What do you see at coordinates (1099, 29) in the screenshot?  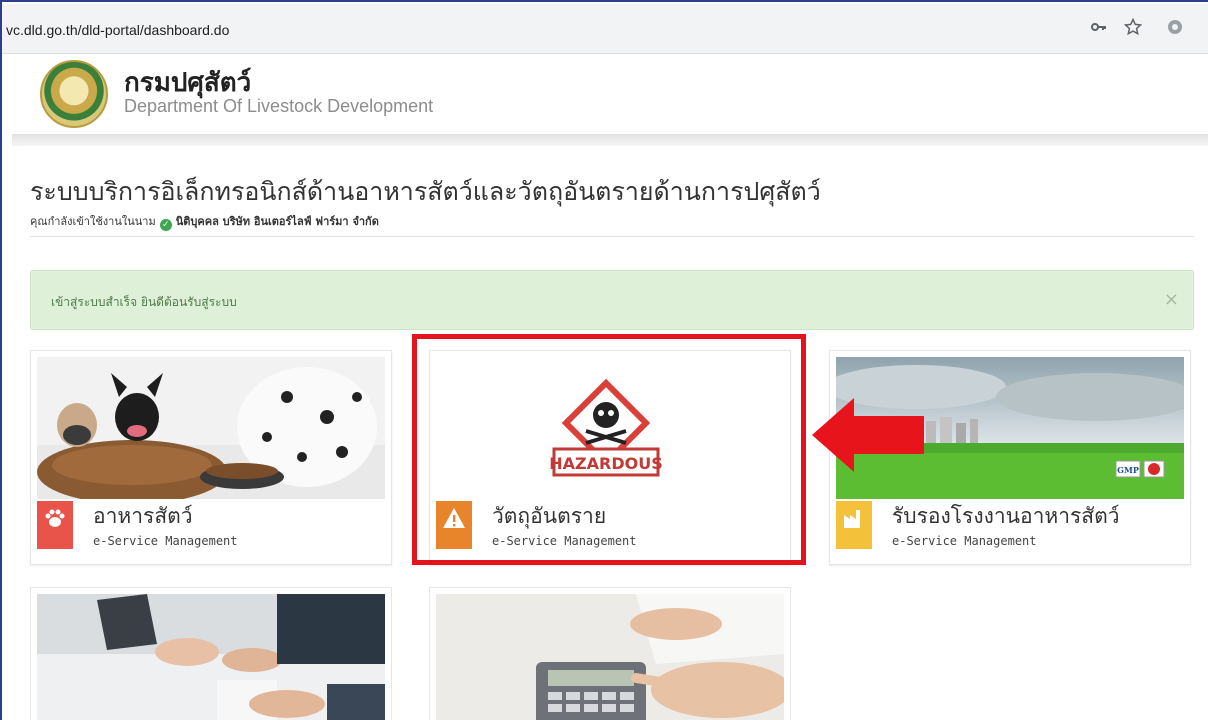 I see `key-icon` at bounding box center [1099, 29].